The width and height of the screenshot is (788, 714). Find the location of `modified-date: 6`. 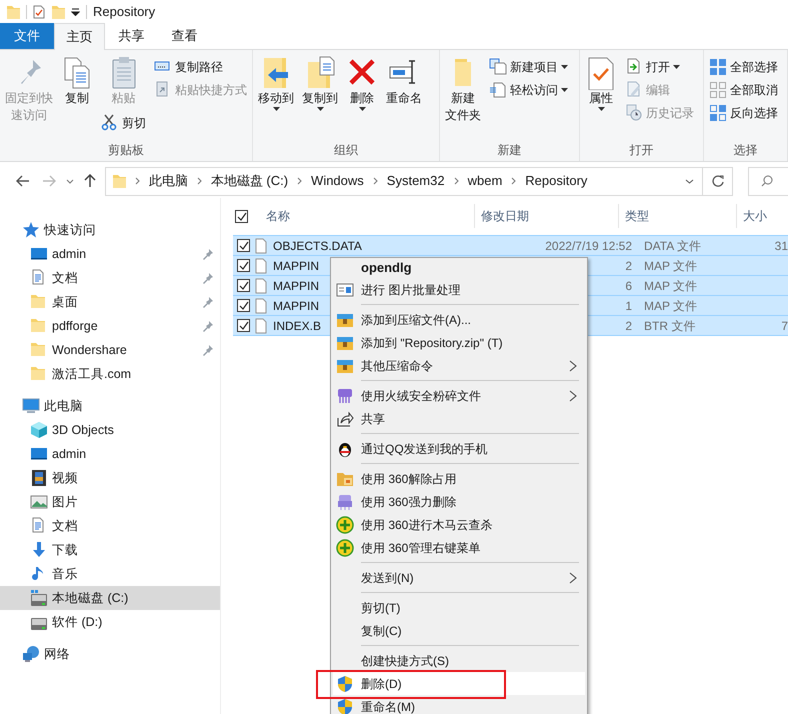

modified-date: 6 is located at coordinates (628, 286).